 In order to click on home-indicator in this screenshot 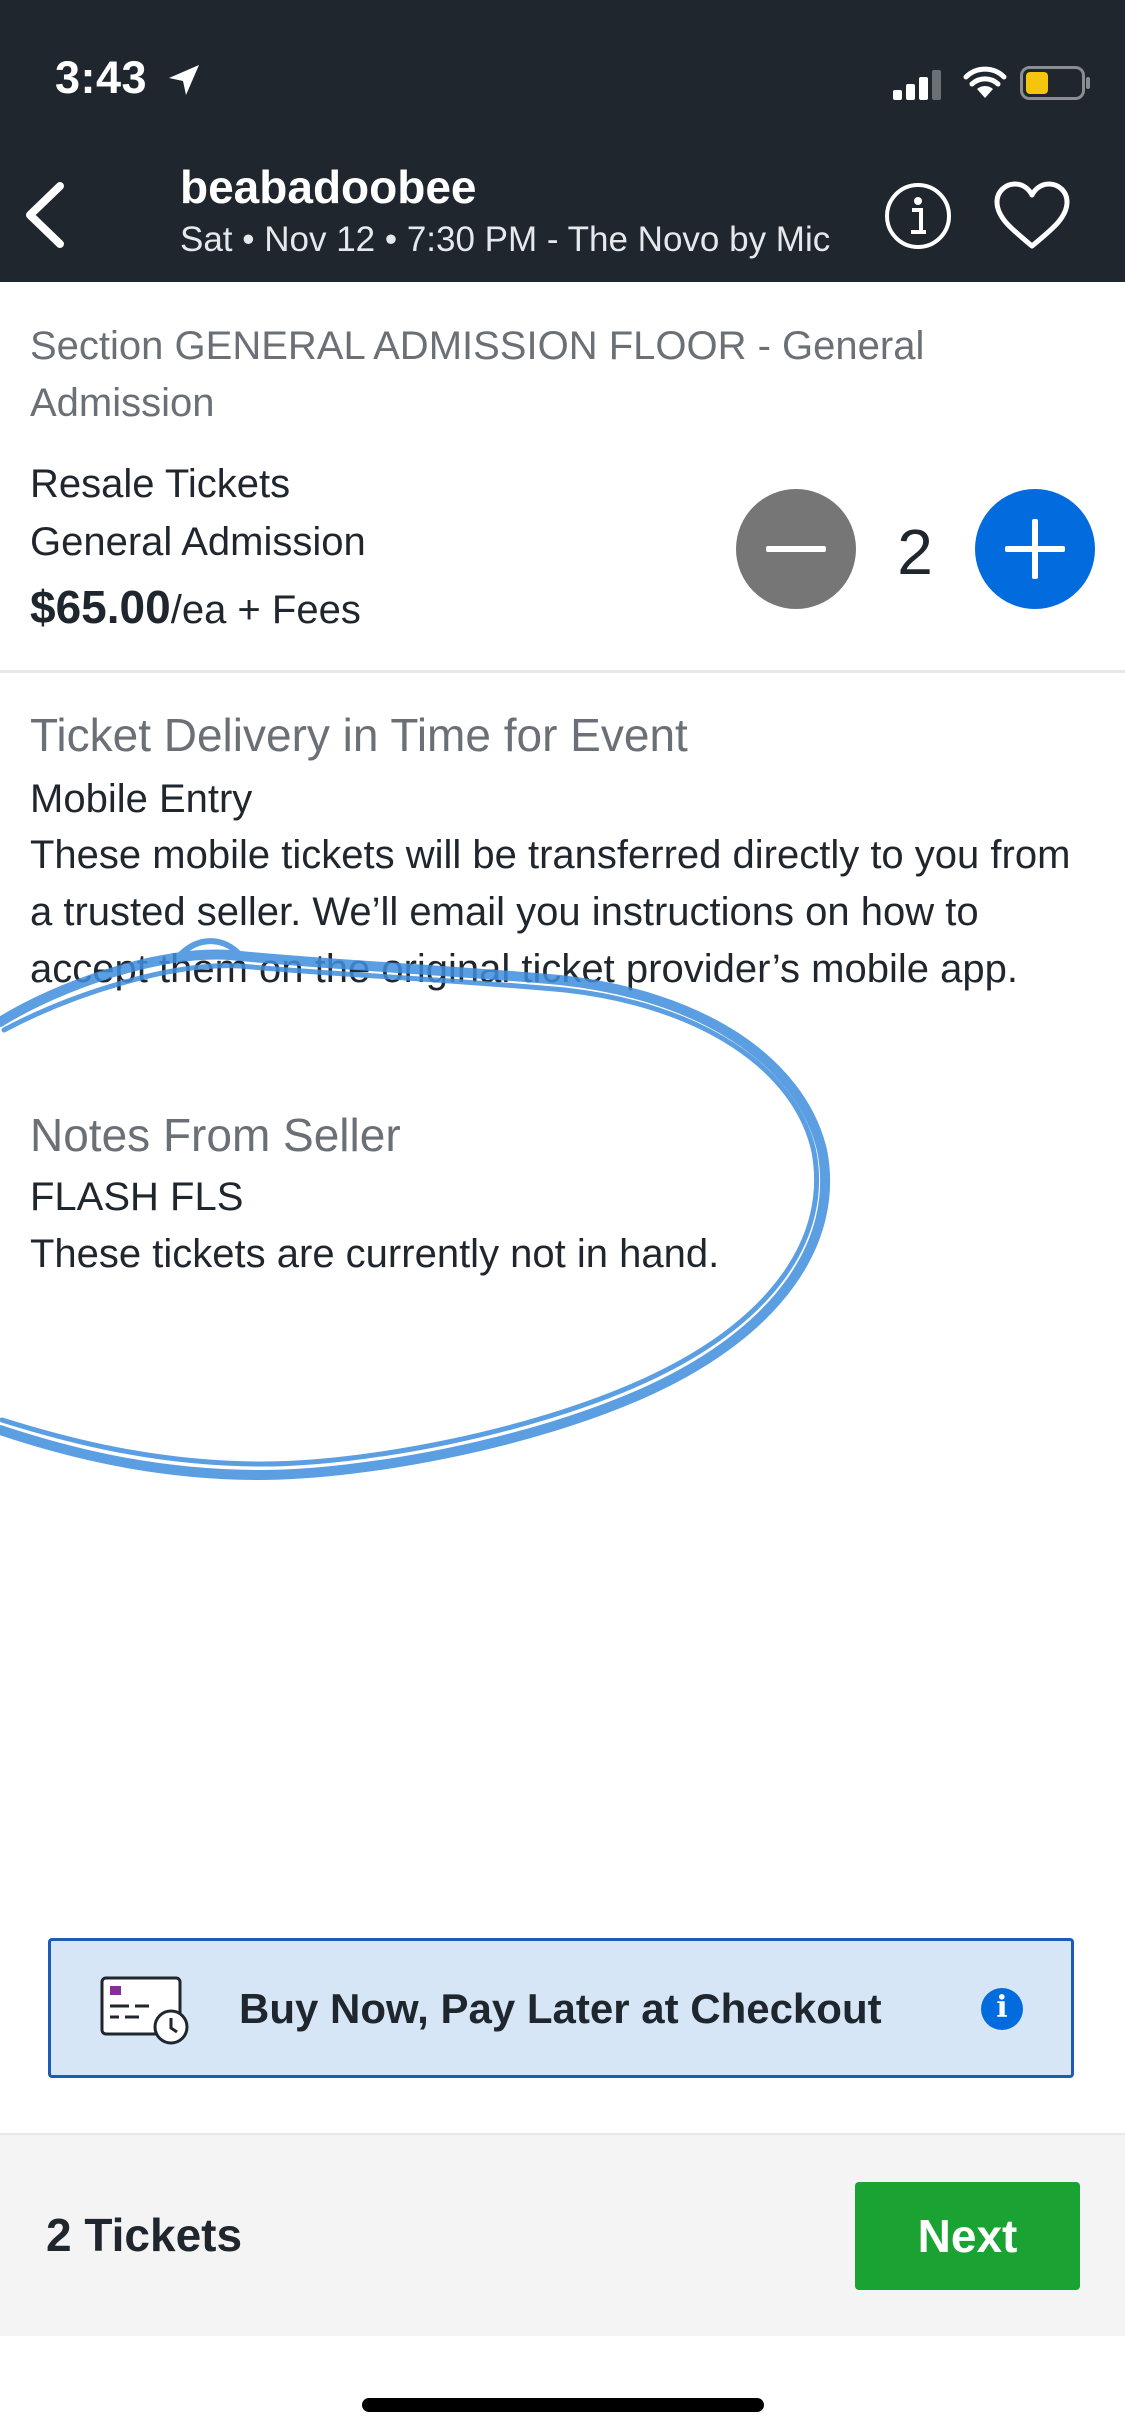, I will do `click(563, 2405)`.